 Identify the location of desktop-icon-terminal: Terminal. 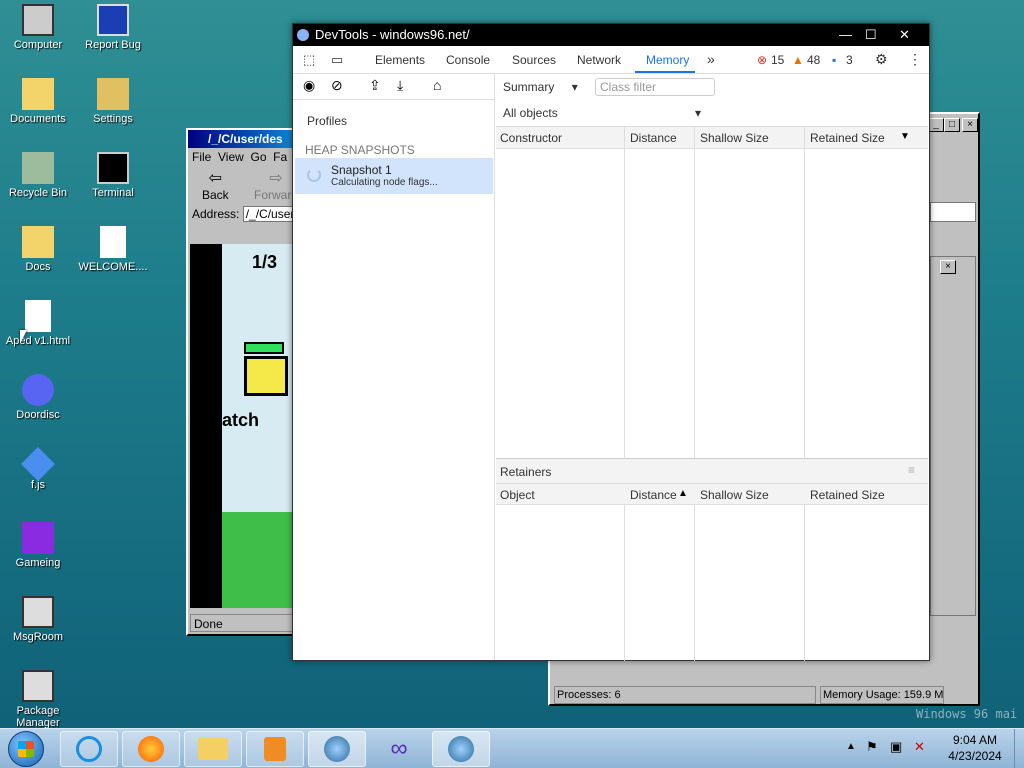
(113, 175).